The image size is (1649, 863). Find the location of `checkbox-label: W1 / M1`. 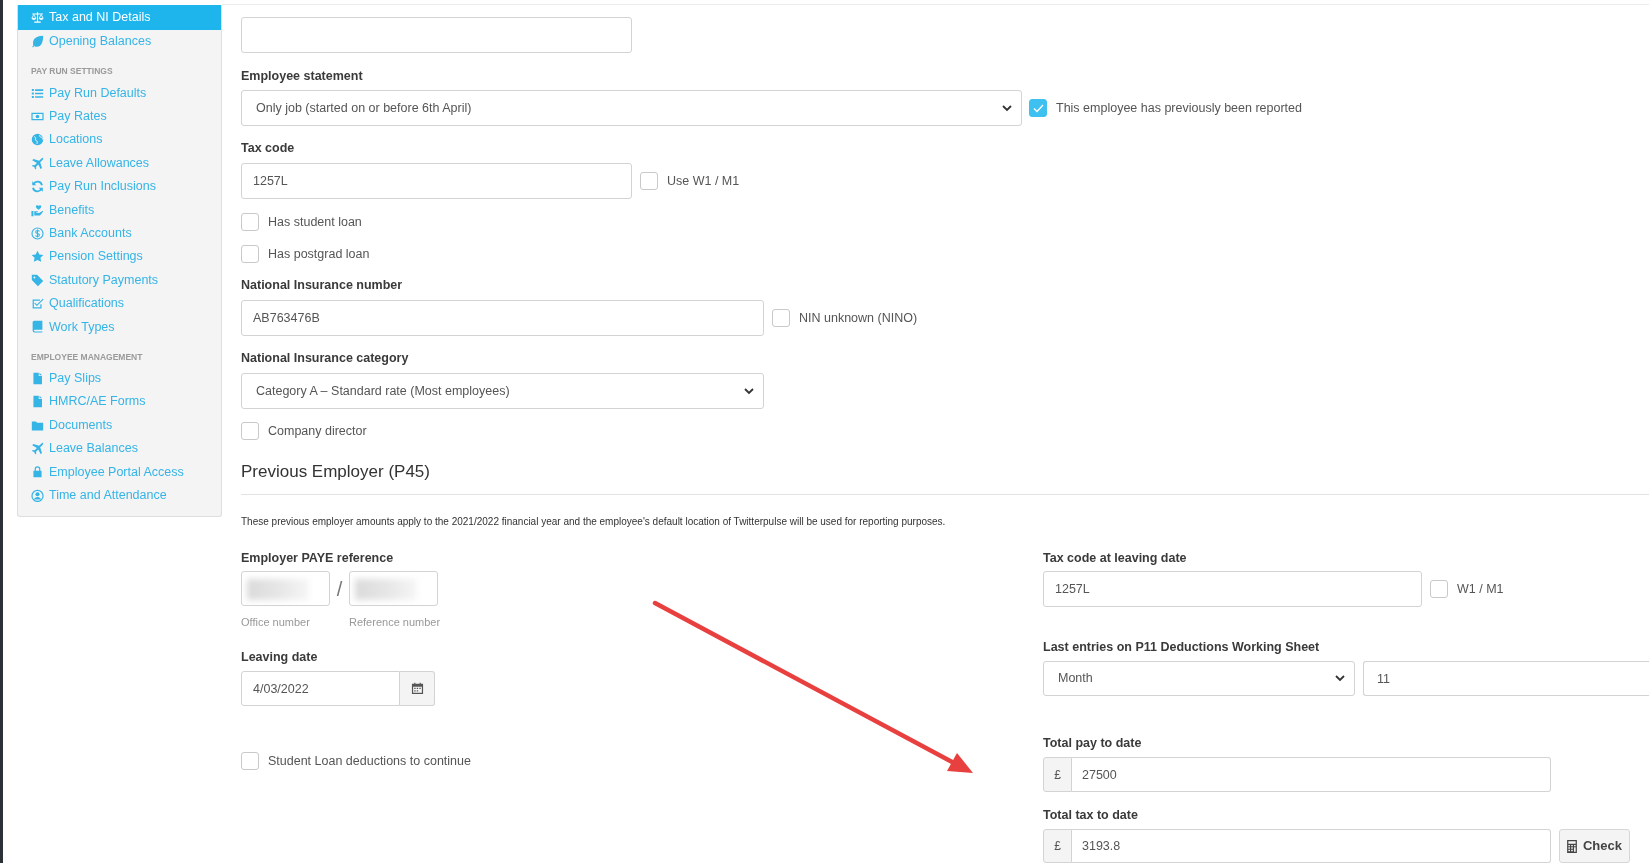

checkbox-label: W1 / M1 is located at coordinates (1480, 589).